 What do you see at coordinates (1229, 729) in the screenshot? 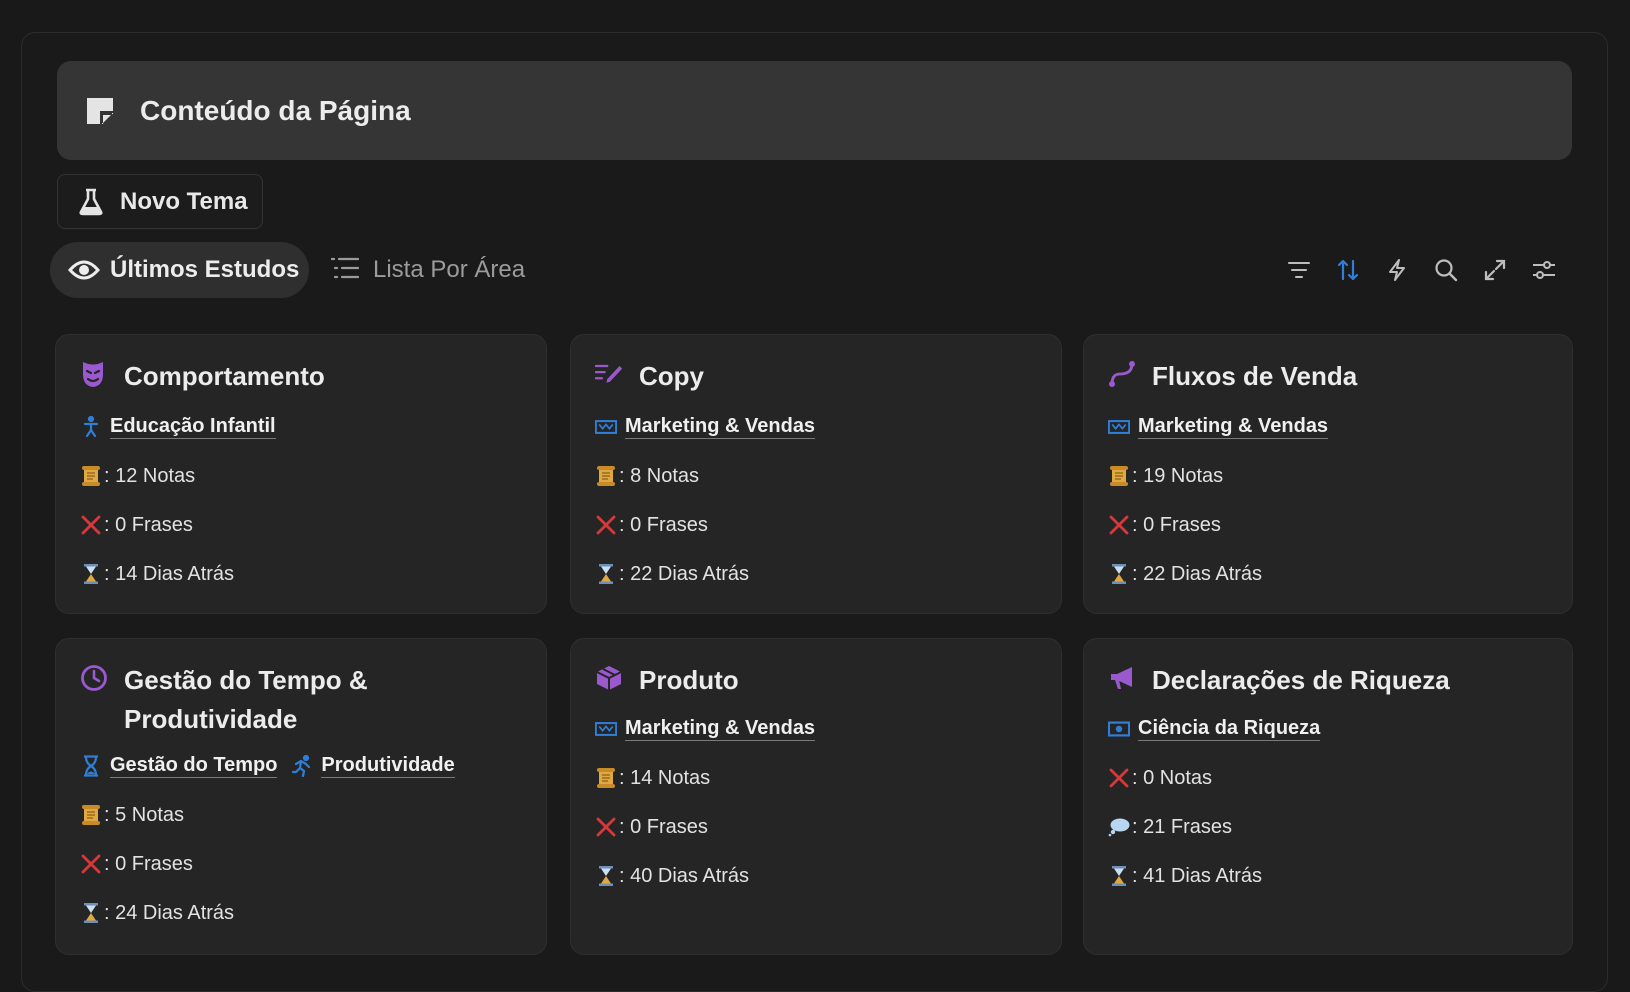
I see `tag-label: Ciência da Riqueza` at bounding box center [1229, 729].